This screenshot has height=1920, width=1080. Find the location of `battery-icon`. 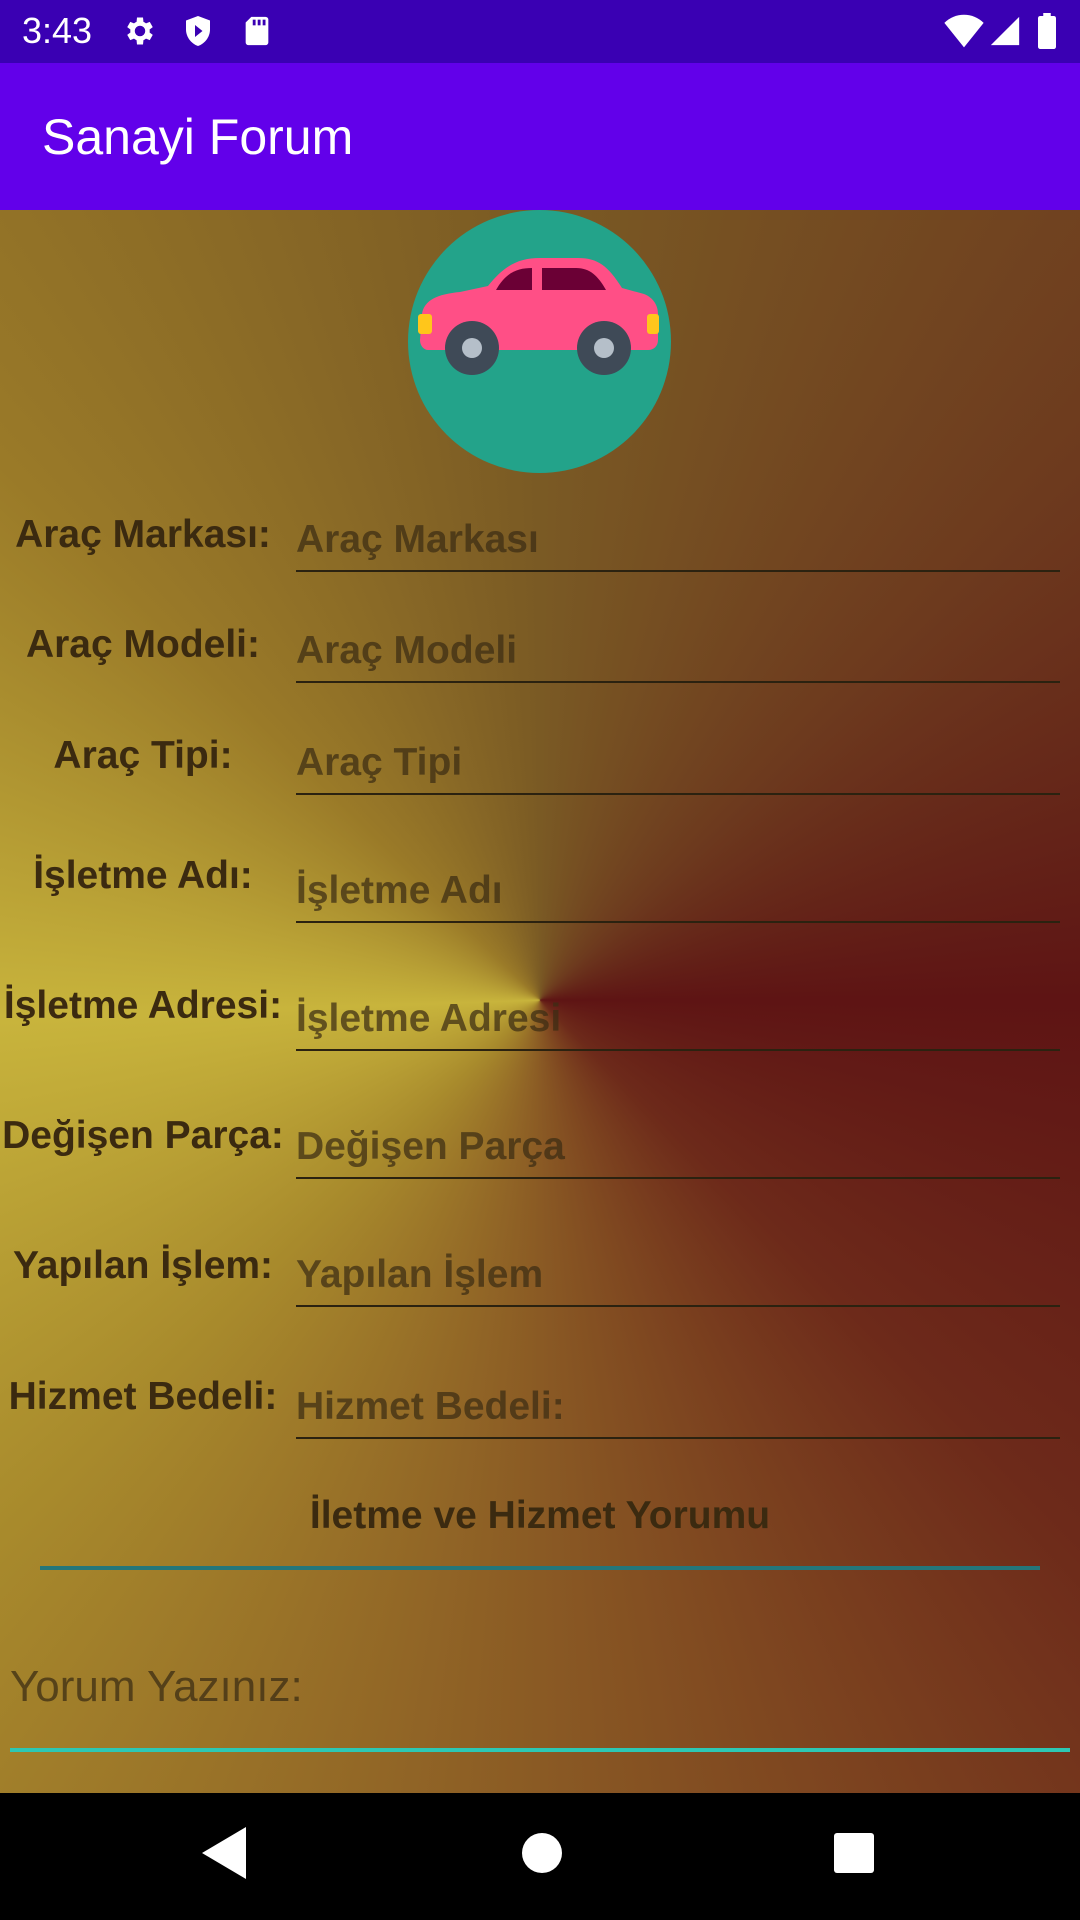

battery-icon is located at coordinates (1047, 31).